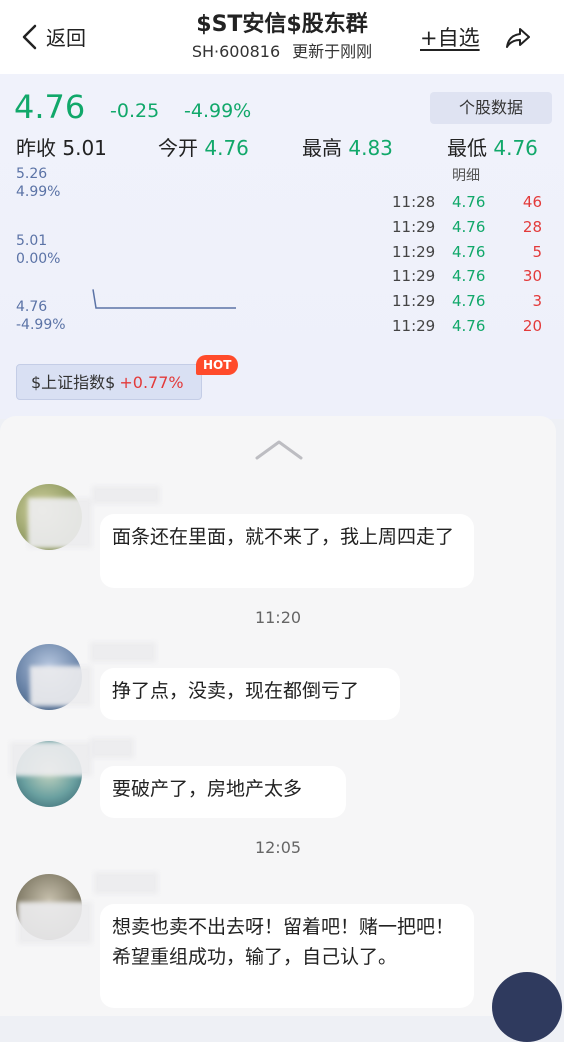 The image size is (564, 1042). Describe the element at coordinates (73, 382) in the screenshot. I see `index-name: $上证指数$` at that location.